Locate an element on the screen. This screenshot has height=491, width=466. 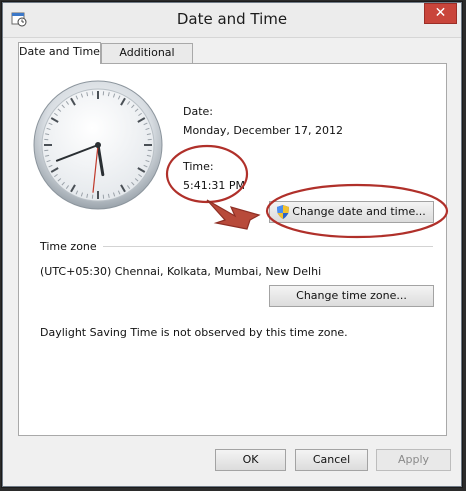
annotation-overlay is located at coordinates (307, 191).